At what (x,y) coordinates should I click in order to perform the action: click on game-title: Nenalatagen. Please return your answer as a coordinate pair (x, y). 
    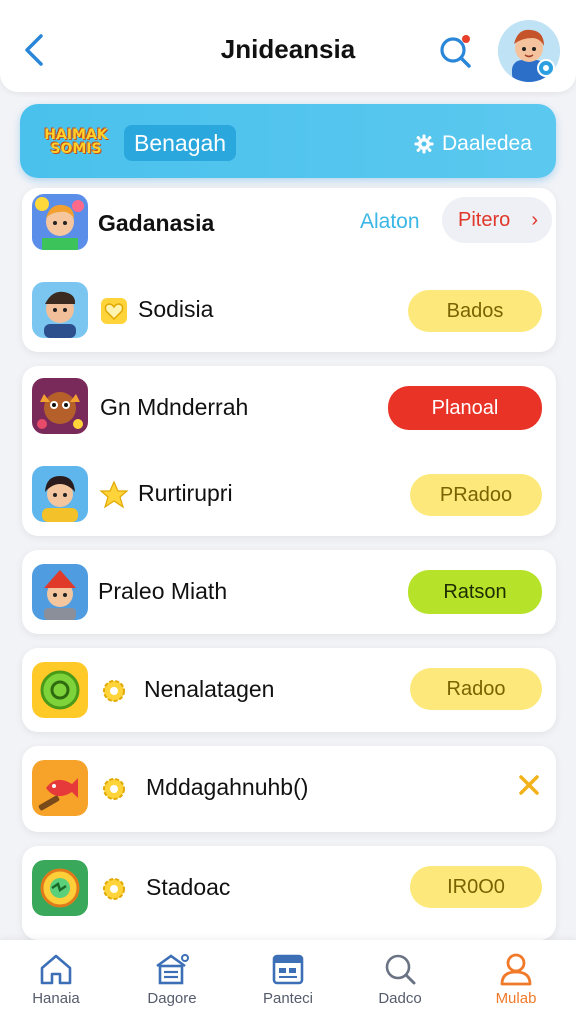
    Looking at the image, I should click on (209, 689).